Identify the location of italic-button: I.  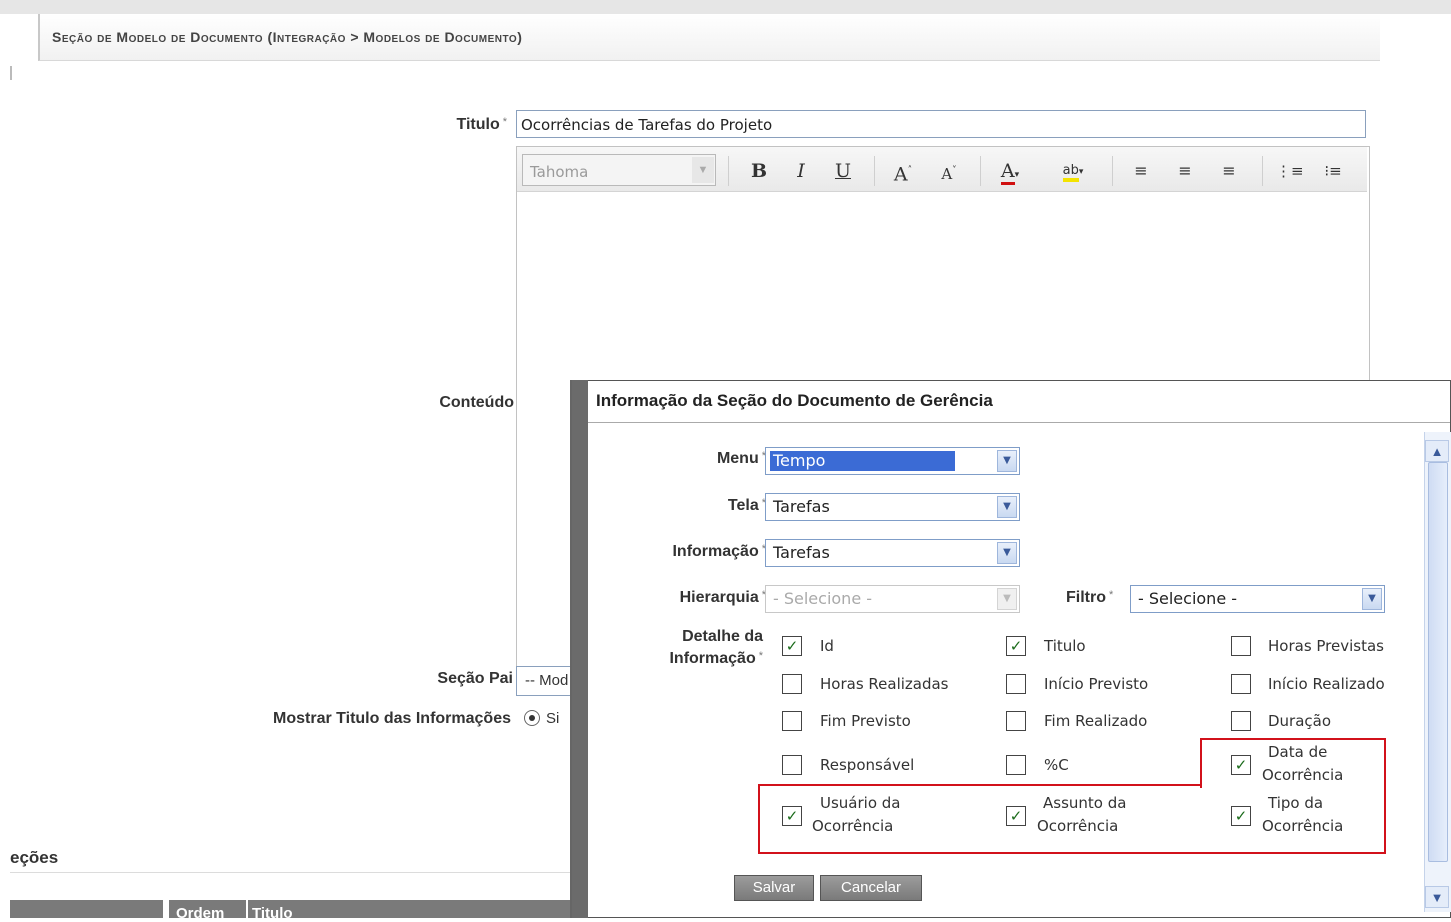
(801, 171).